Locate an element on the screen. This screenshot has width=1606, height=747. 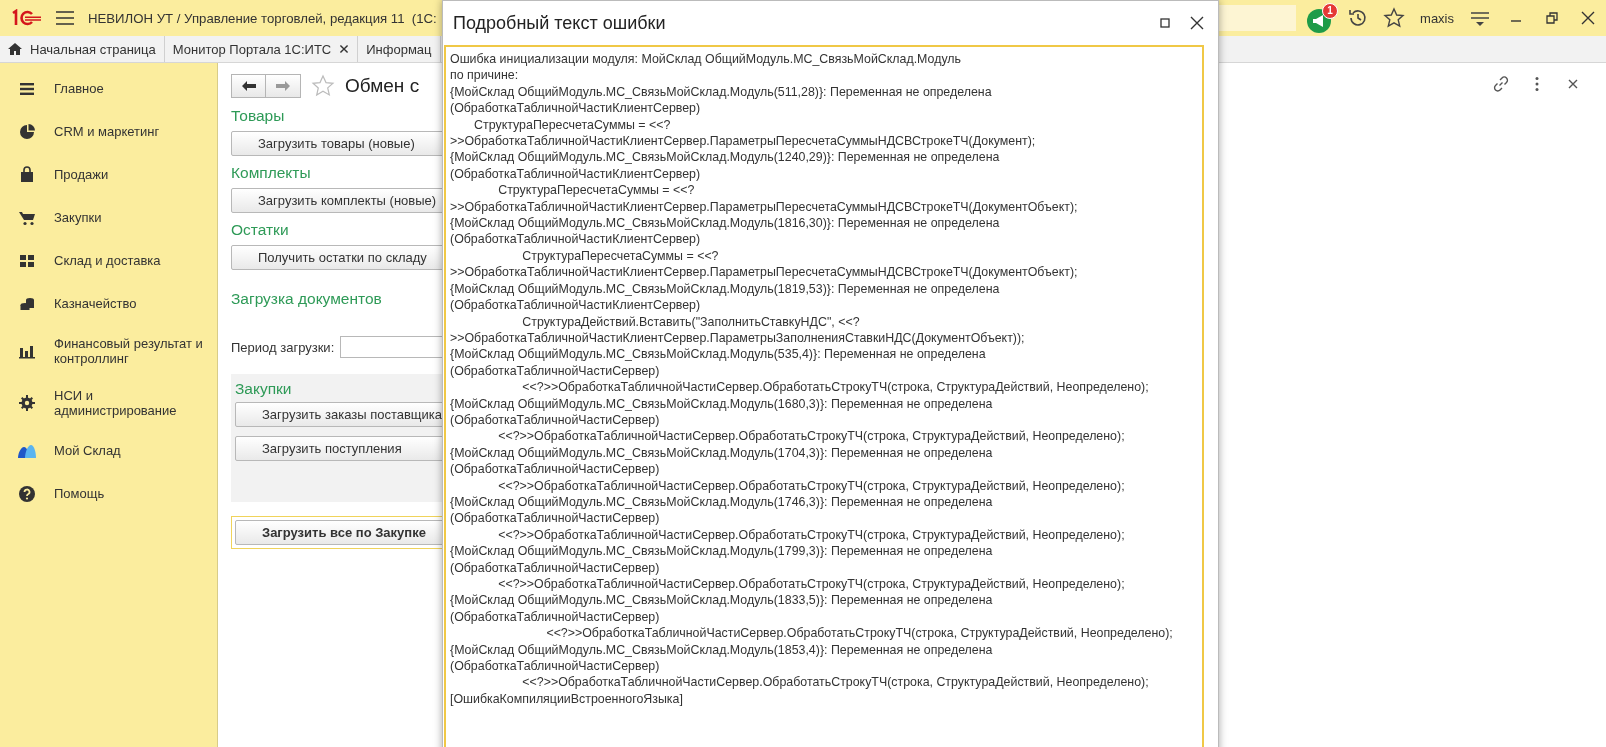
forward-arrow-icon is located at coordinates (283, 86).